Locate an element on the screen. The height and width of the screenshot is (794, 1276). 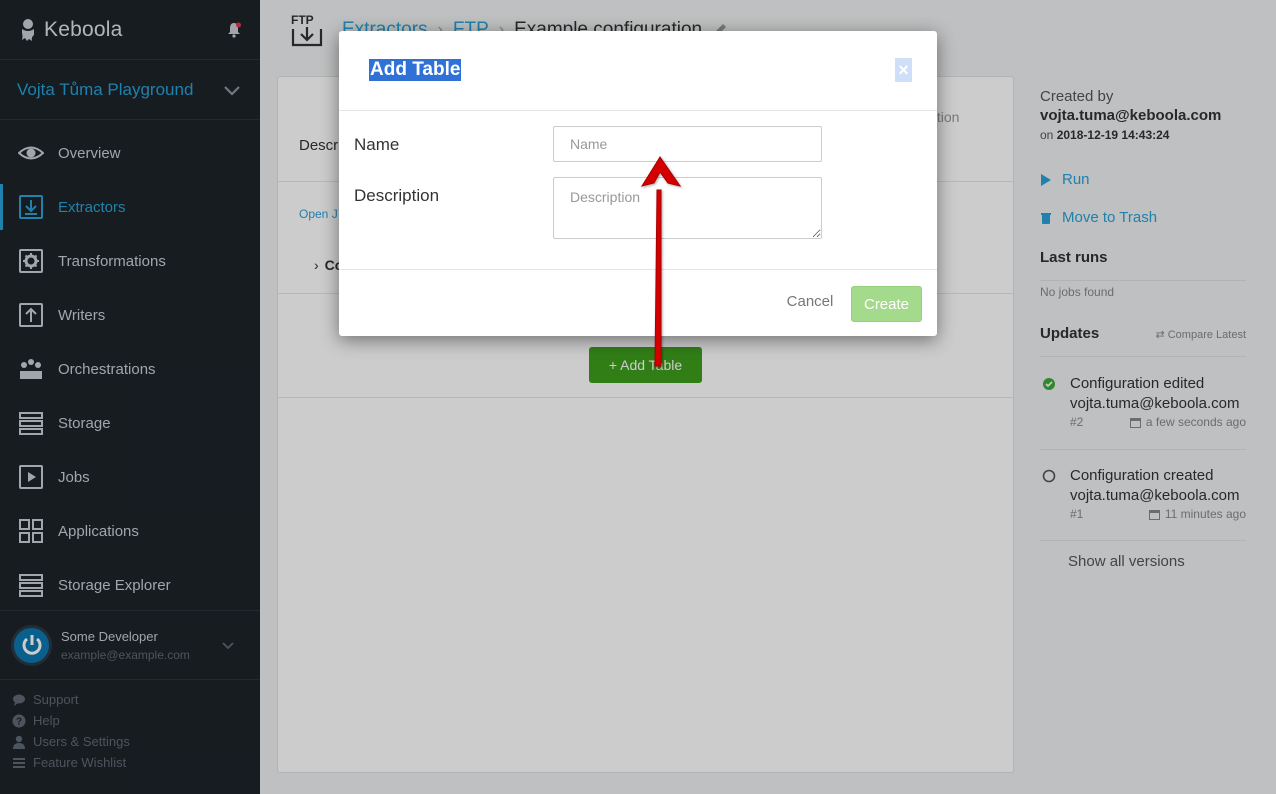
description-label: Description is located at coordinates (397, 195).